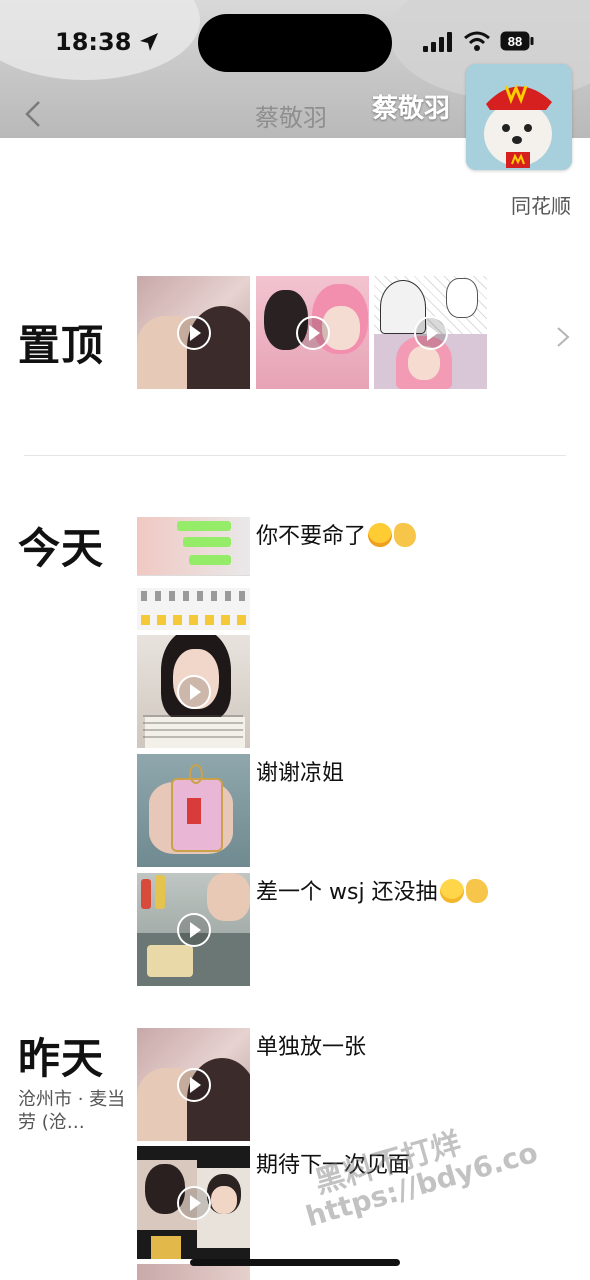 This screenshot has height=1280, width=590. What do you see at coordinates (563, 337) in the screenshot?
I see `chevron-right-icon` at bounding box center [563, 337].